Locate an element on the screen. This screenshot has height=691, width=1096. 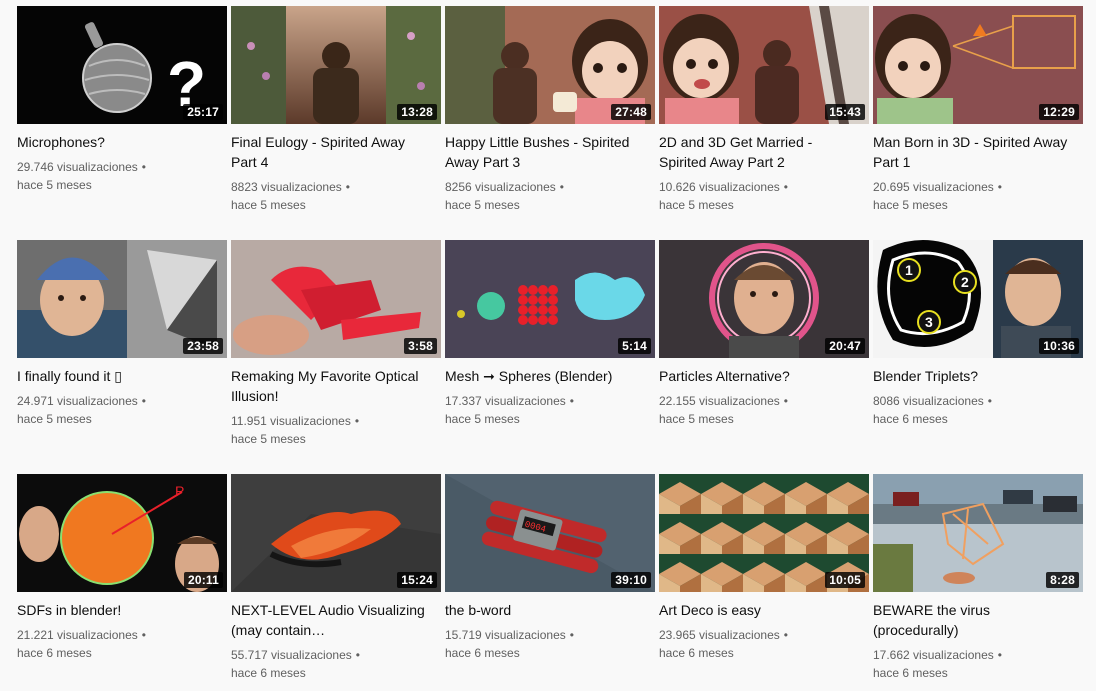
video-title: I finally found it ▯ is located at coordinates (117, 376).